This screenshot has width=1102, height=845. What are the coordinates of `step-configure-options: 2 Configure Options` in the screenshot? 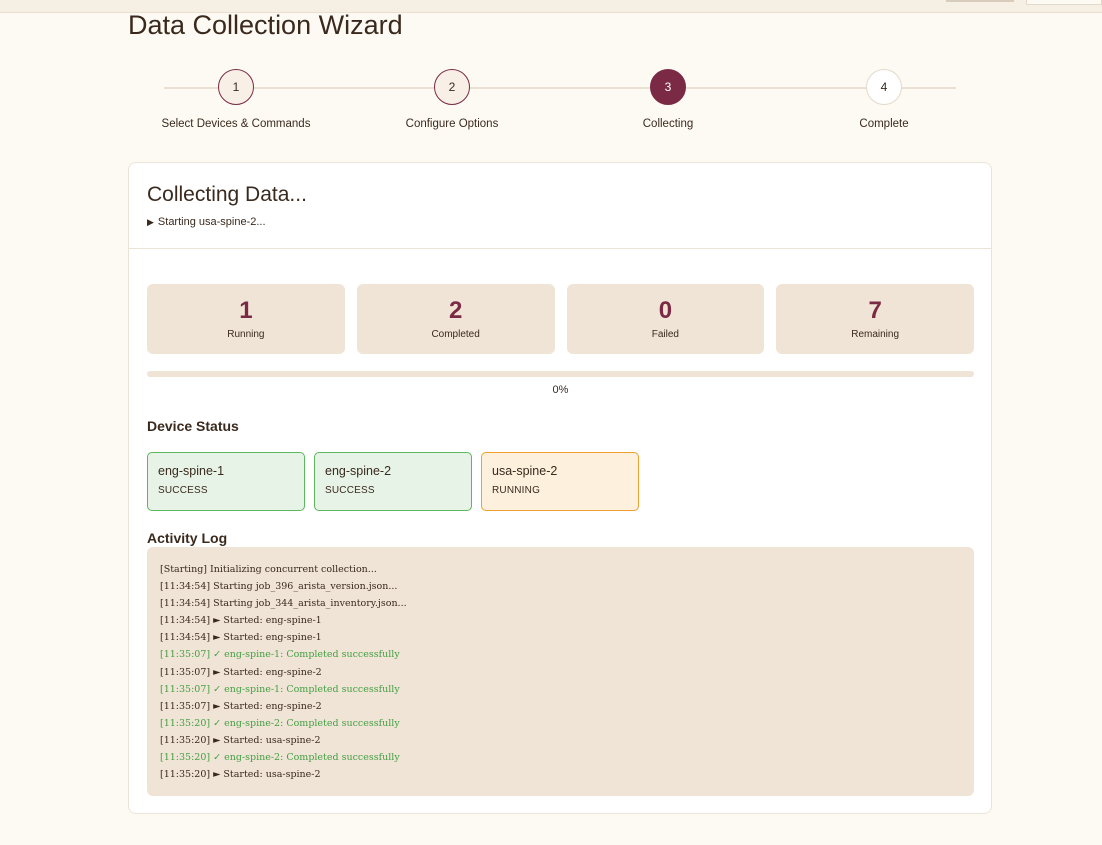 It's located at (452, 99).